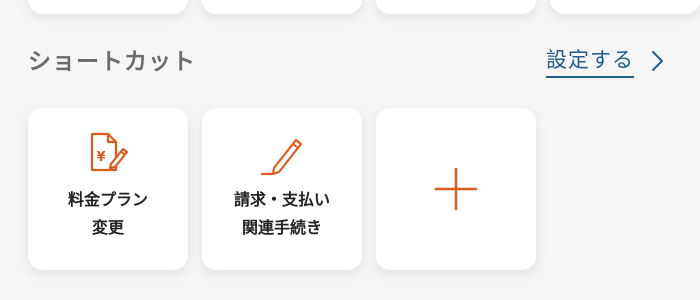 This screenshot has height=300, width=700. I want to click on document-yen-pencil-icon: ¥, so click(108, 154).